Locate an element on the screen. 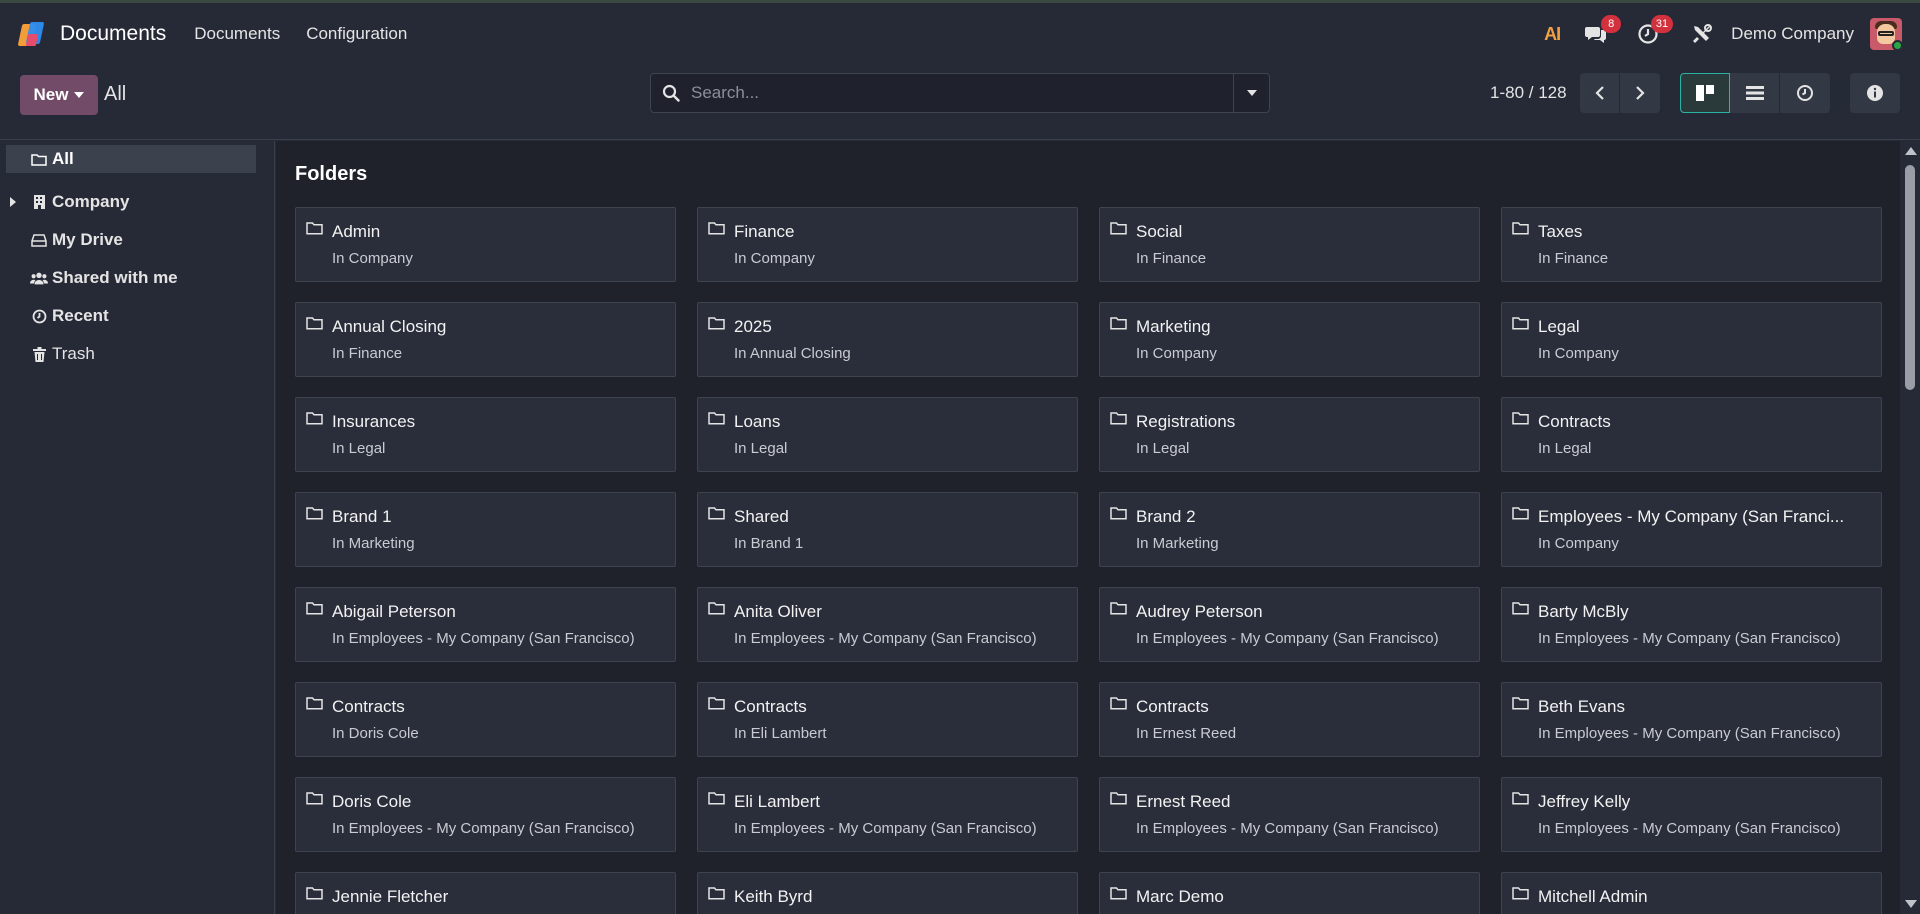 The width and height of the screenshot is (1920, 914). new-button: New is located at coordinates (59, 95).